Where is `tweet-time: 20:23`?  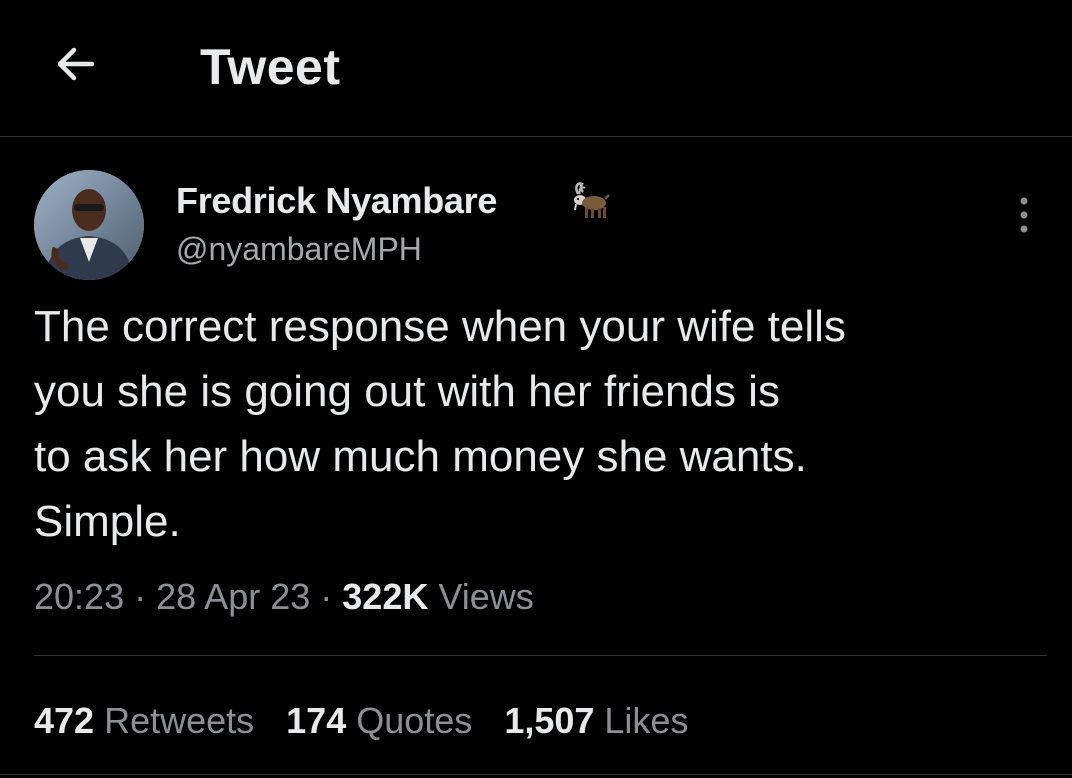
tweet-time: 20:23 is located at coordinates (79, 596).